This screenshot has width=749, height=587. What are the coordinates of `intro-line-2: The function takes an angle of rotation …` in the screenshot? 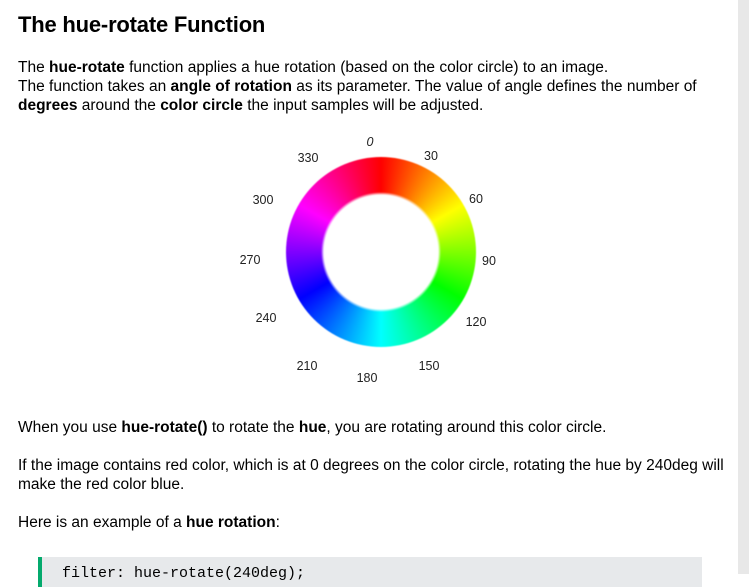 It's located at (374, 96).